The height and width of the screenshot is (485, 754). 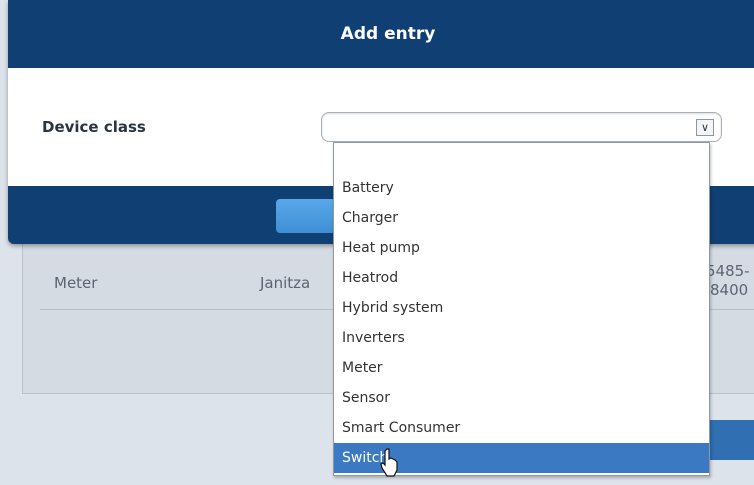 What do you see at coordinates (705, 127) in the screenshot?
I see `chevron-down-icon: ∨` at bounding box center [705, 127].